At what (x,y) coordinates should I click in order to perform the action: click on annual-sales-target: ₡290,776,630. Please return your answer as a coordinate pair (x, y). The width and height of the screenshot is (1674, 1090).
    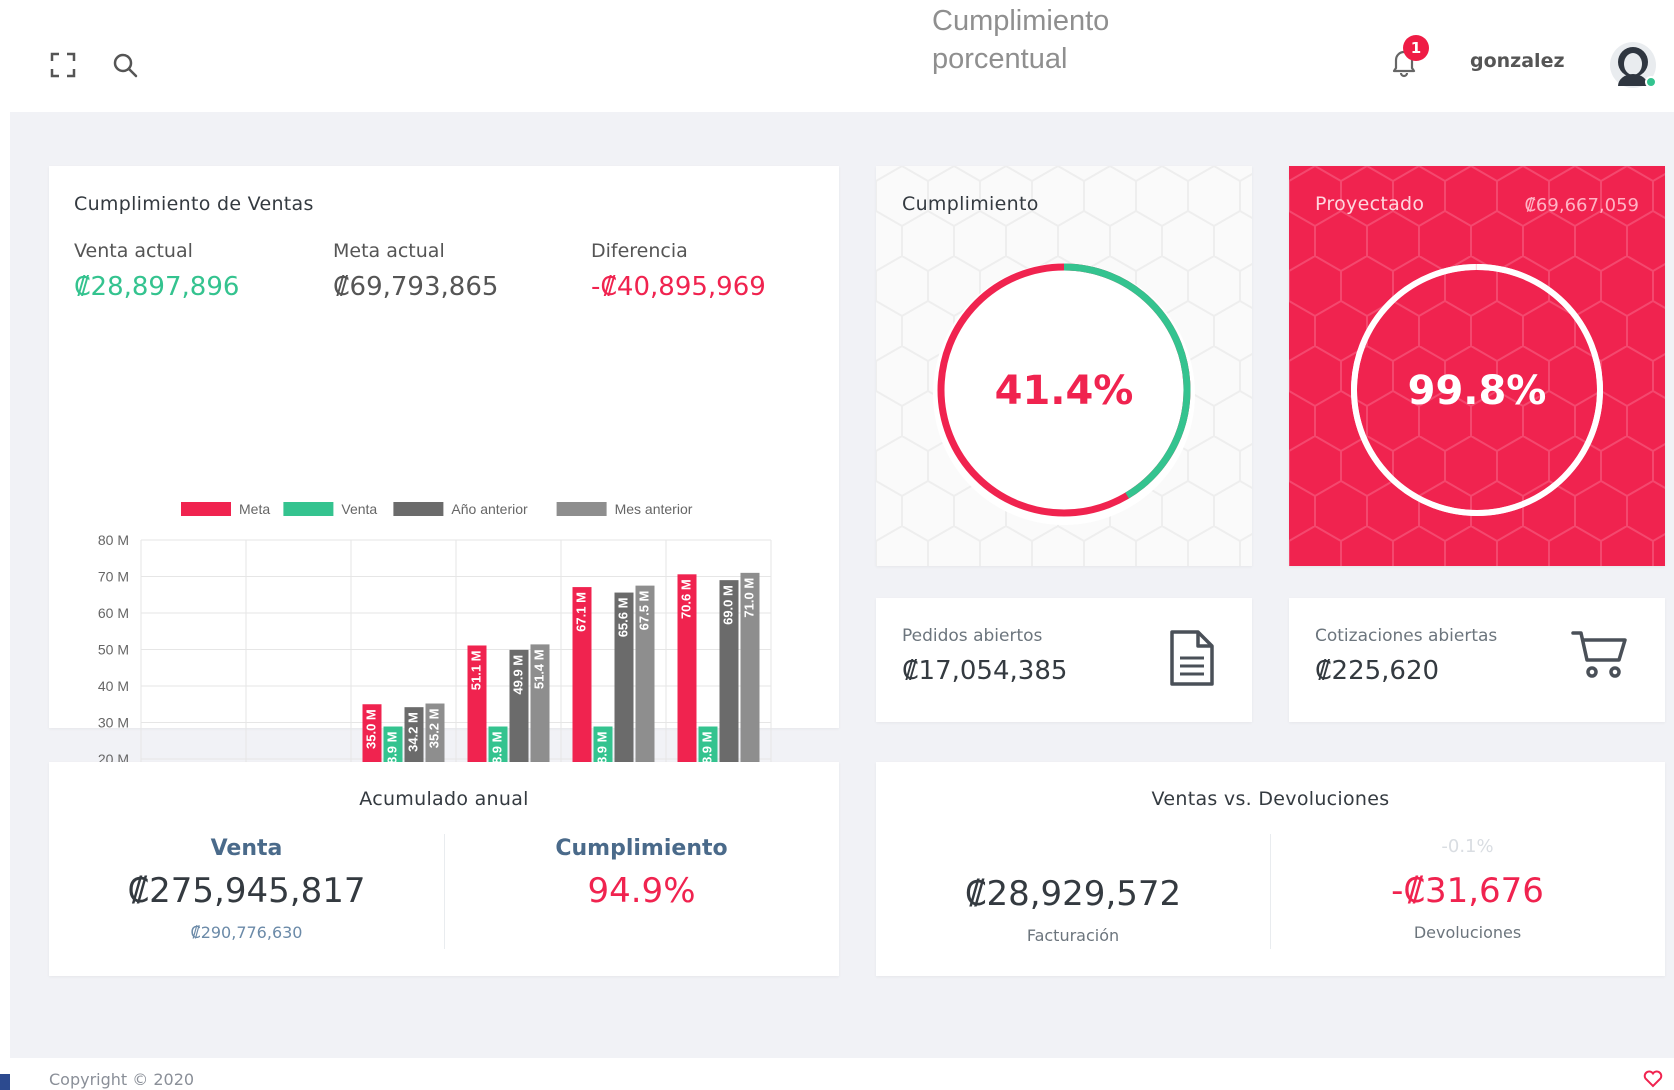
    Looking at the image, I should click on (246, 932).